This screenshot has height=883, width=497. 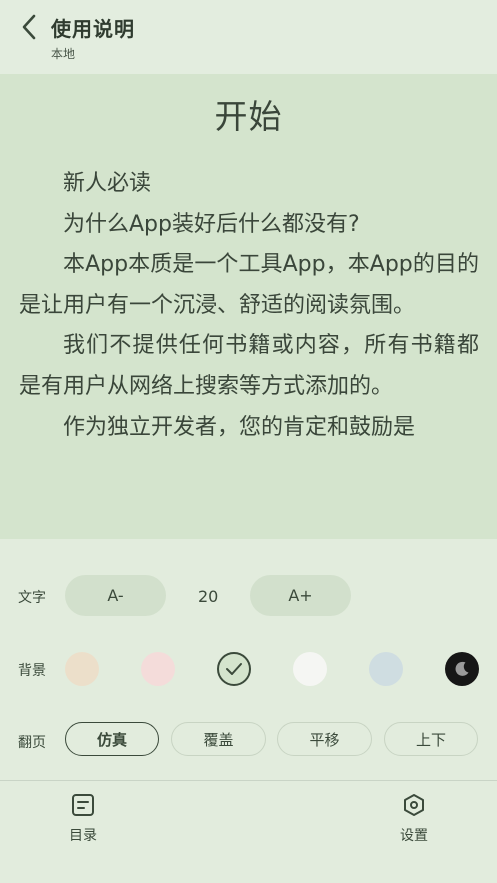 I want to click on page-title: 使用说明, so click(x=93, y=29).